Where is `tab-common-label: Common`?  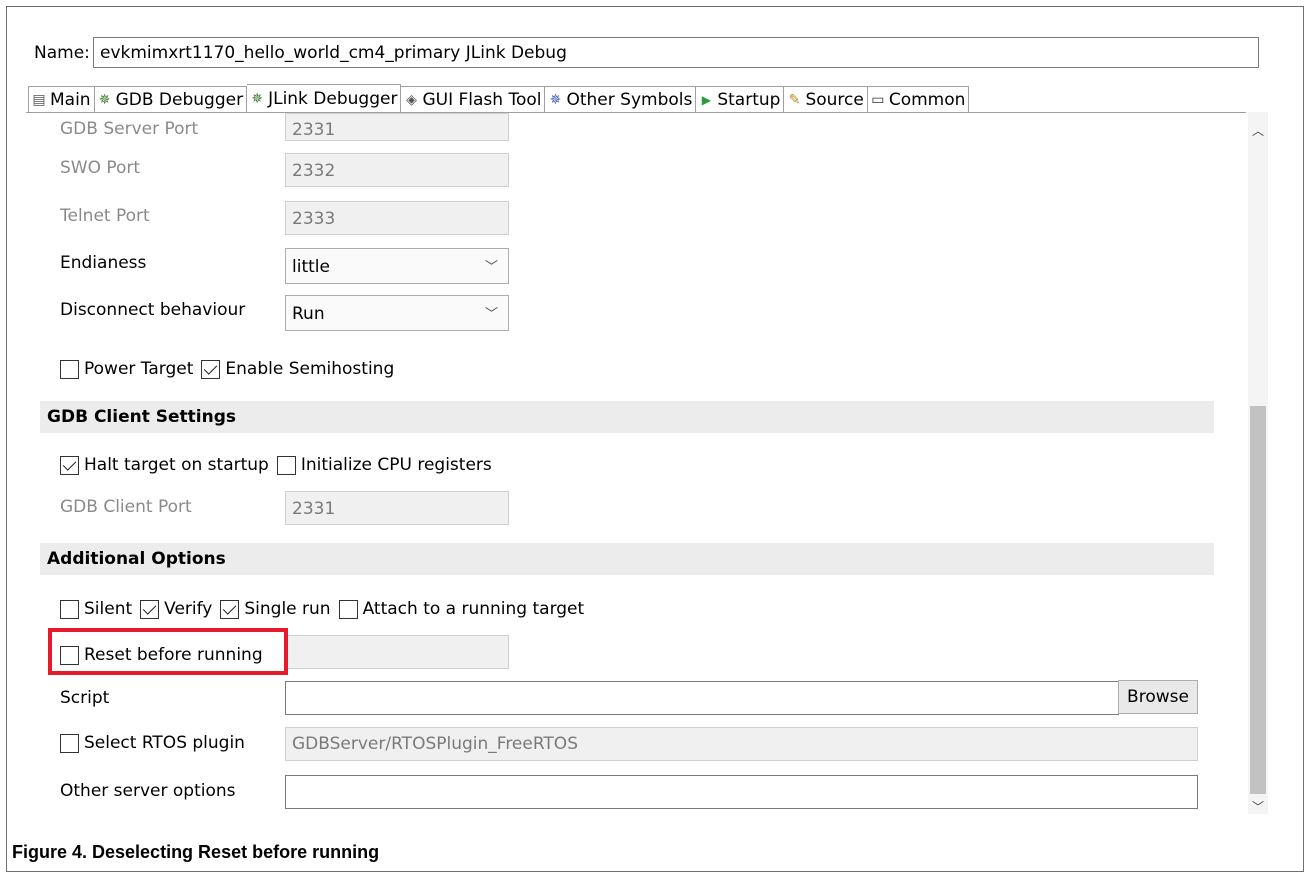
tab-common-label: Common is located at coordinates (927, 99).